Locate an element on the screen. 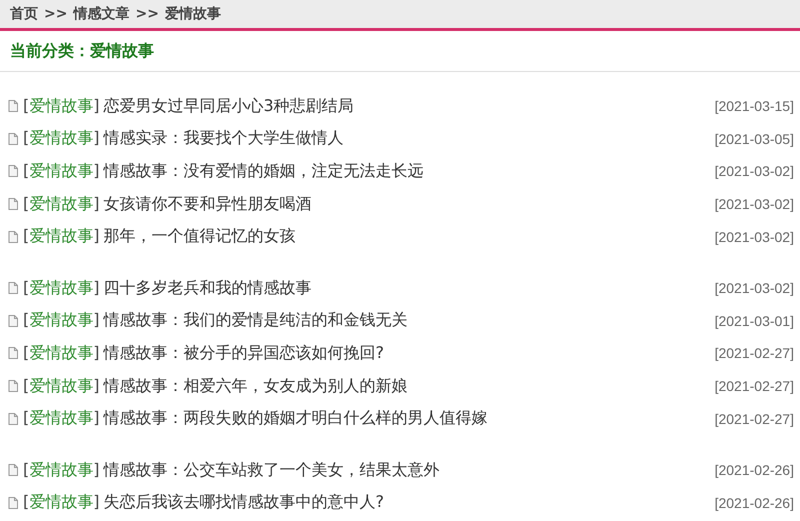 The width and height of the screenshot is (800, 521). article-link: 情感故事：没有爱情的婚姻，注定无法走长远 is located at coordinates (264, 171).